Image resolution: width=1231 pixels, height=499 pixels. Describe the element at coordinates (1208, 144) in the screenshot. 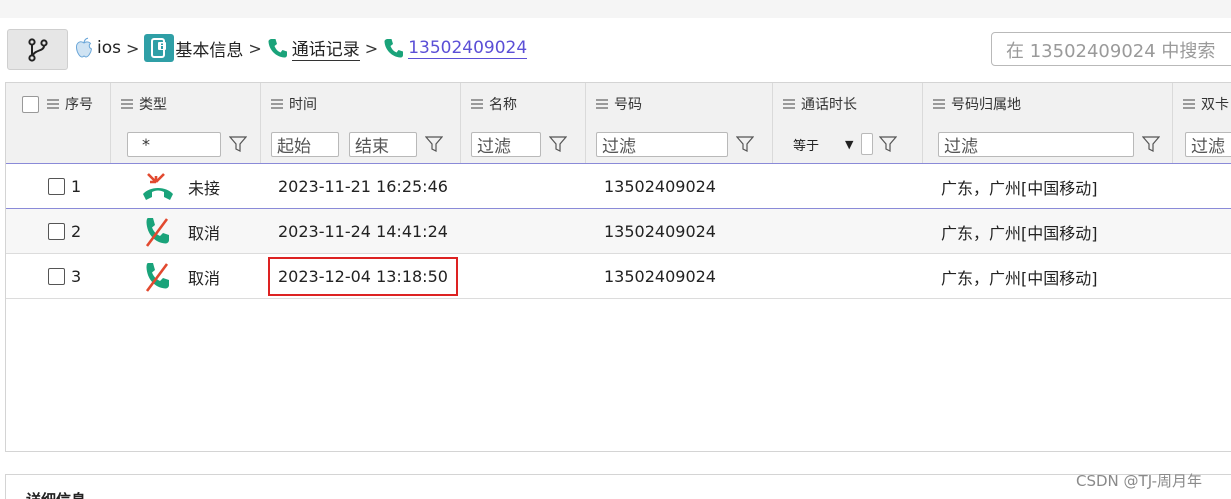

I see `dual-sim-filter-input: 过滤` at that location.